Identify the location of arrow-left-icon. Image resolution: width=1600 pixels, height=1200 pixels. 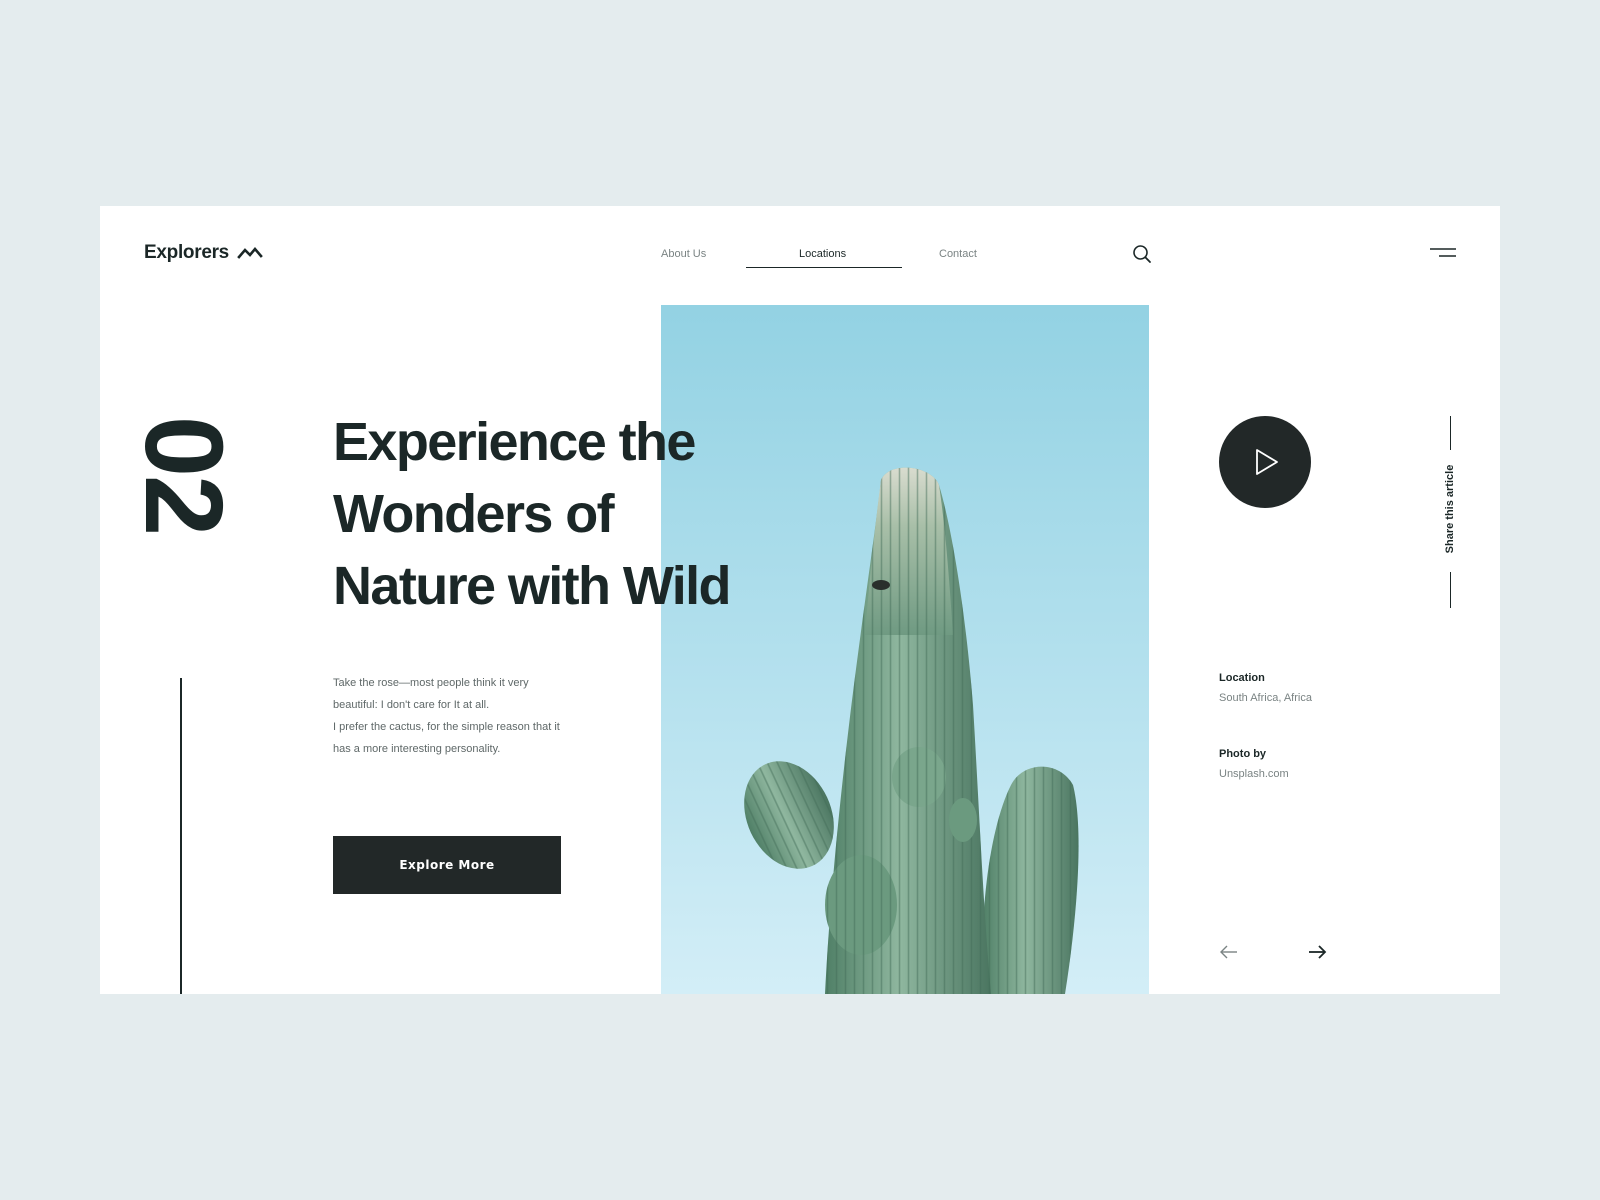
(1229, 952).